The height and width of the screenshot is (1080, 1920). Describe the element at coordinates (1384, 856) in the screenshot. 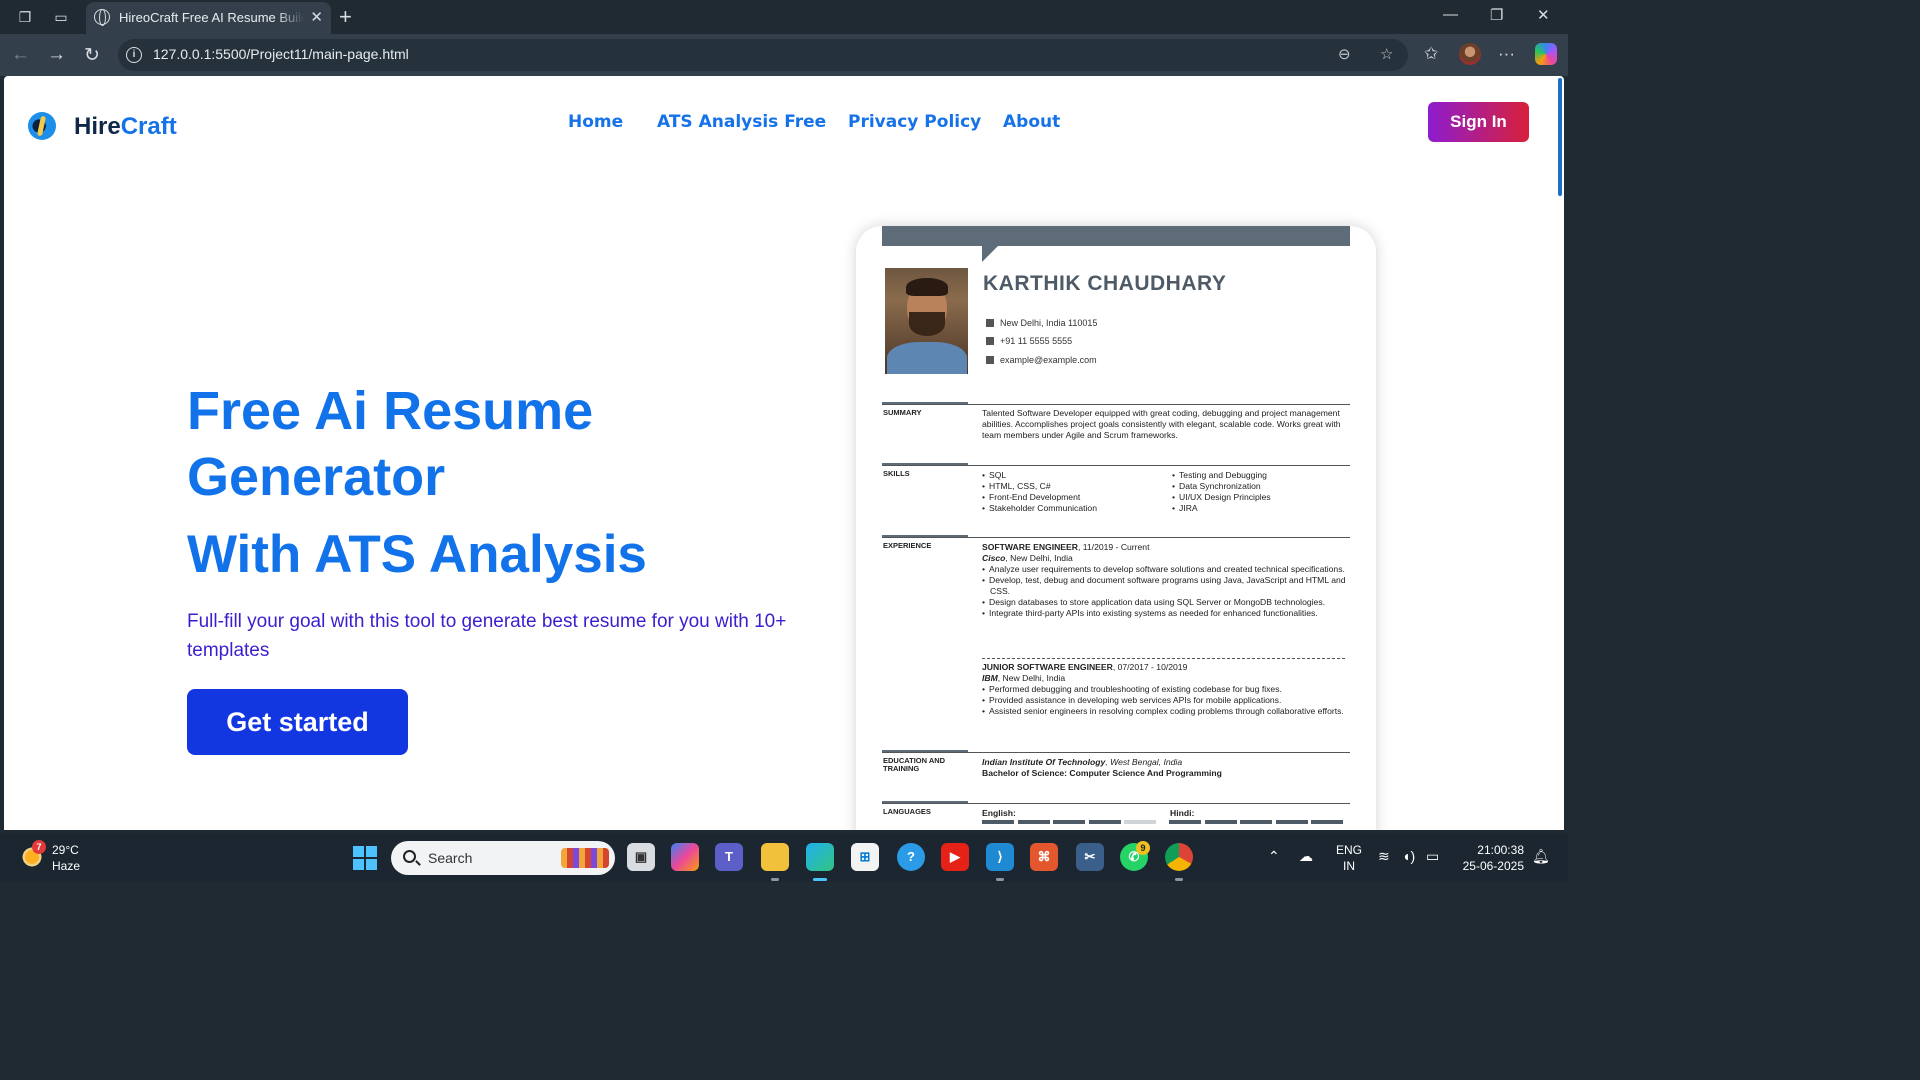

I see `wifi-icon: ≋` at that location.